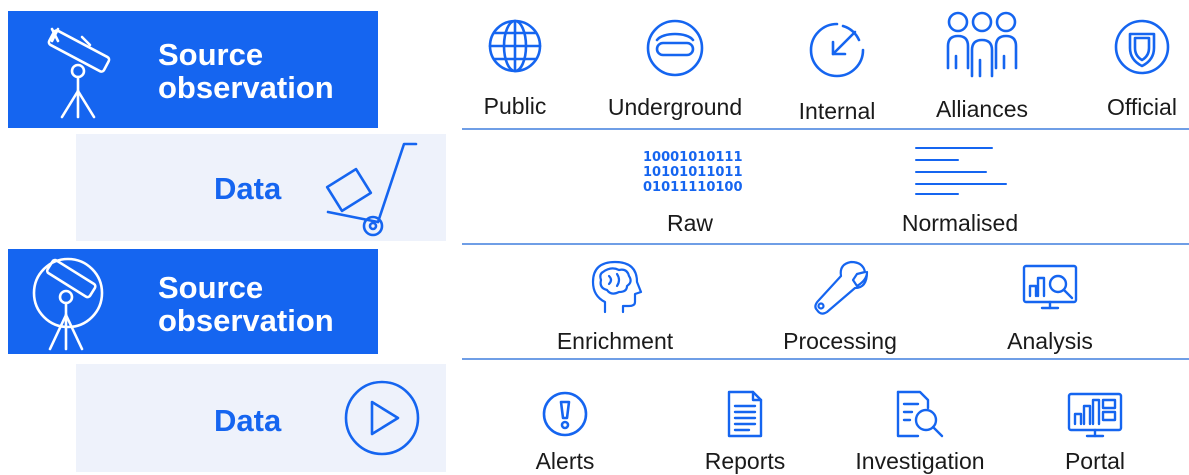  I want to click on data-type-label-raw: Raw, so click(689, 223).